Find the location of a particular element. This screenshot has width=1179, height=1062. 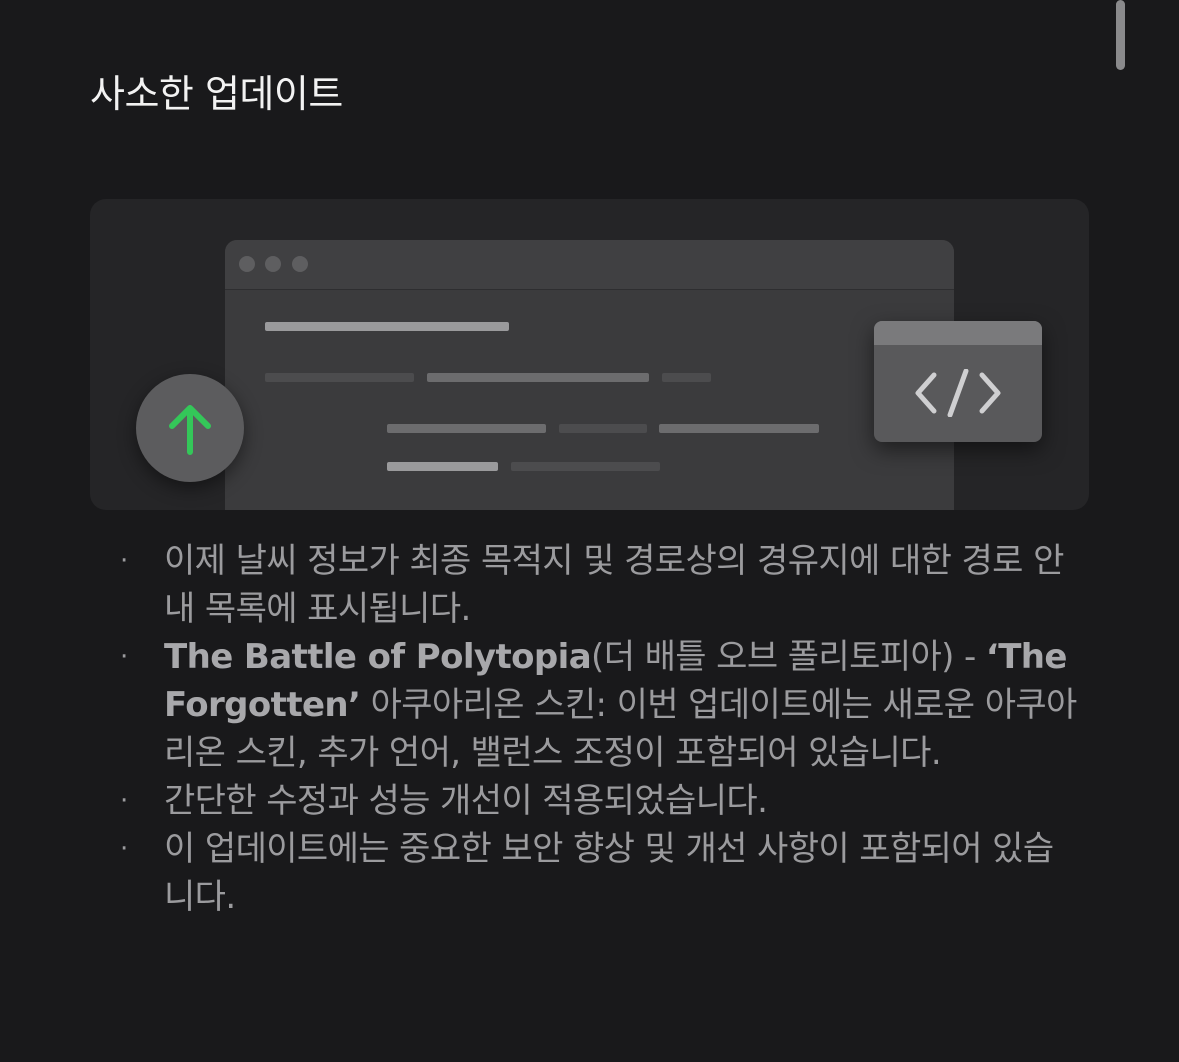

list-item: · 이 업데이트에는 중요한 보안 향상 및 개선 사항이 포함되어 있습니다. is located at coordinates (589, 873).